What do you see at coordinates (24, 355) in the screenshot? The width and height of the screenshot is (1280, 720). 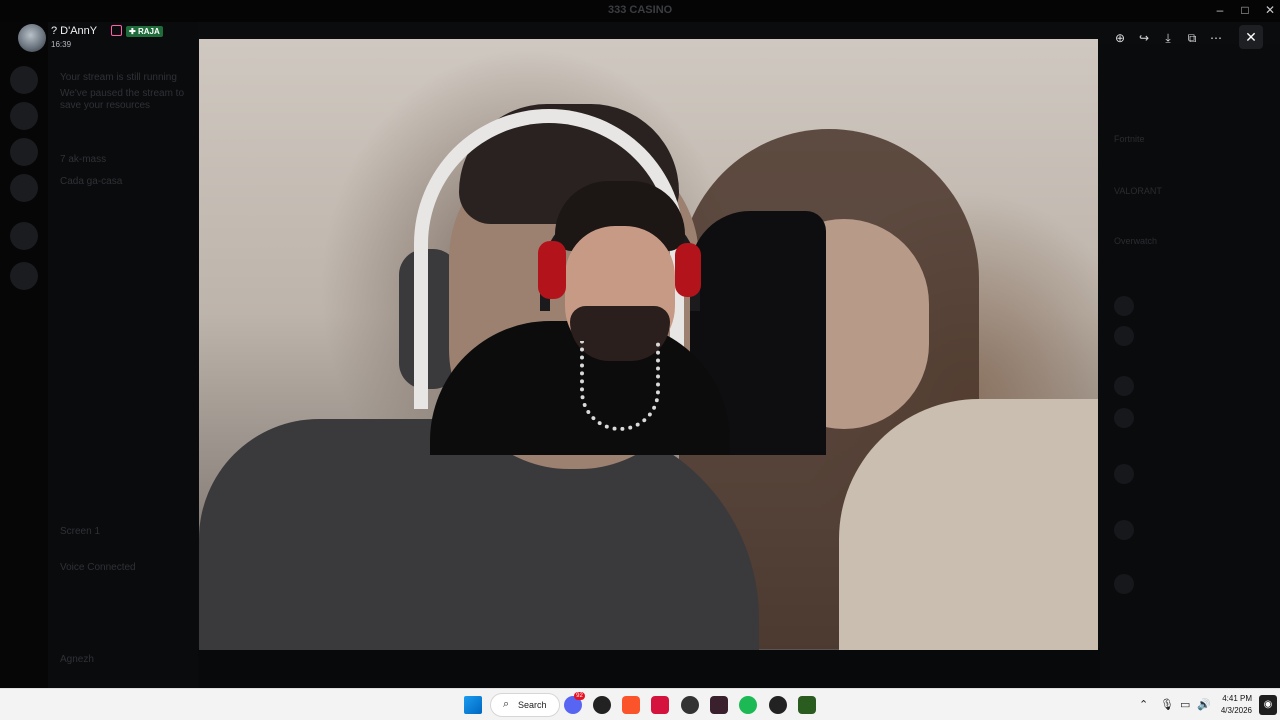 I see `server-rail` at bounding box center [24, 355].